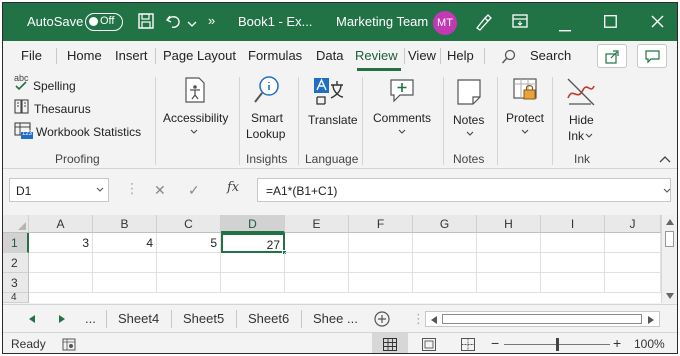 Image resolution: width=680 pixels, height=356 pixels. Describe the element at coordinates (268, 318) in the screenshot. I see `sheet-tab: Sheet6` at that location.